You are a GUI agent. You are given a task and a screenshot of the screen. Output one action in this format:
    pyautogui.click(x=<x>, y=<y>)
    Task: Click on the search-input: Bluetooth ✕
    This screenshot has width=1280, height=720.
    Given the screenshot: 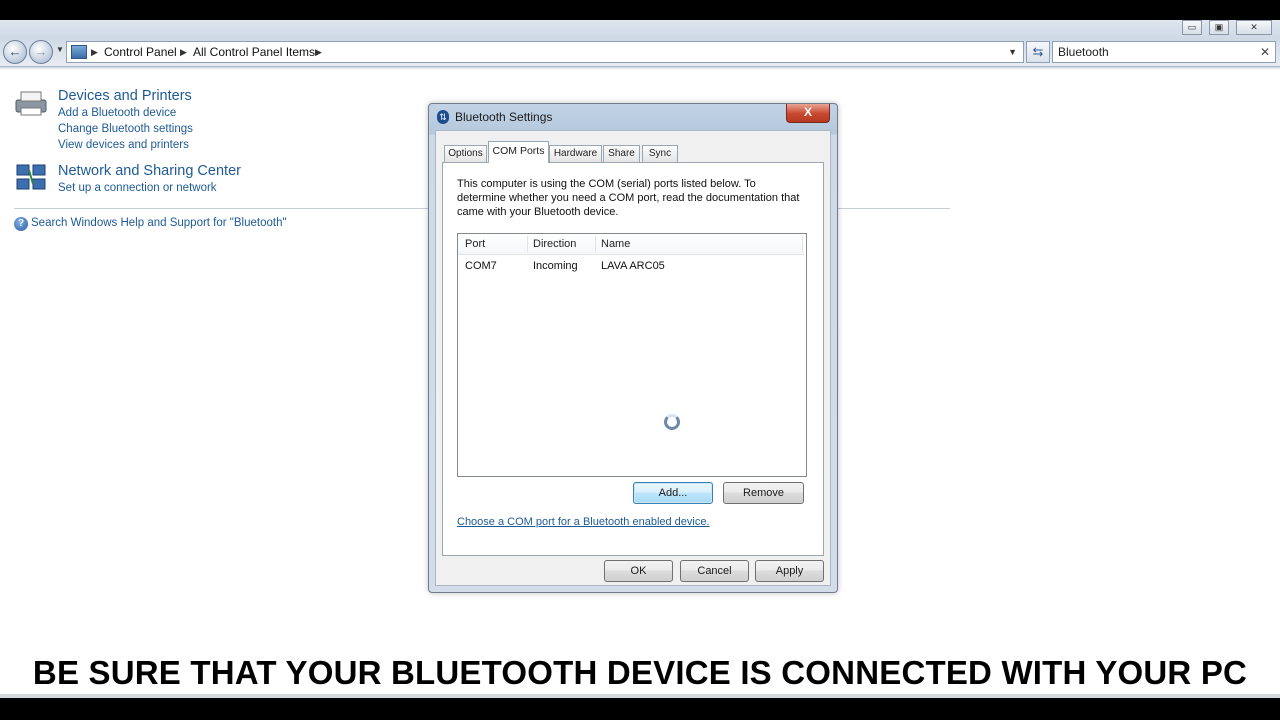 What is the action you would take?
    pyautogui.click(x=1164, y=52)
    